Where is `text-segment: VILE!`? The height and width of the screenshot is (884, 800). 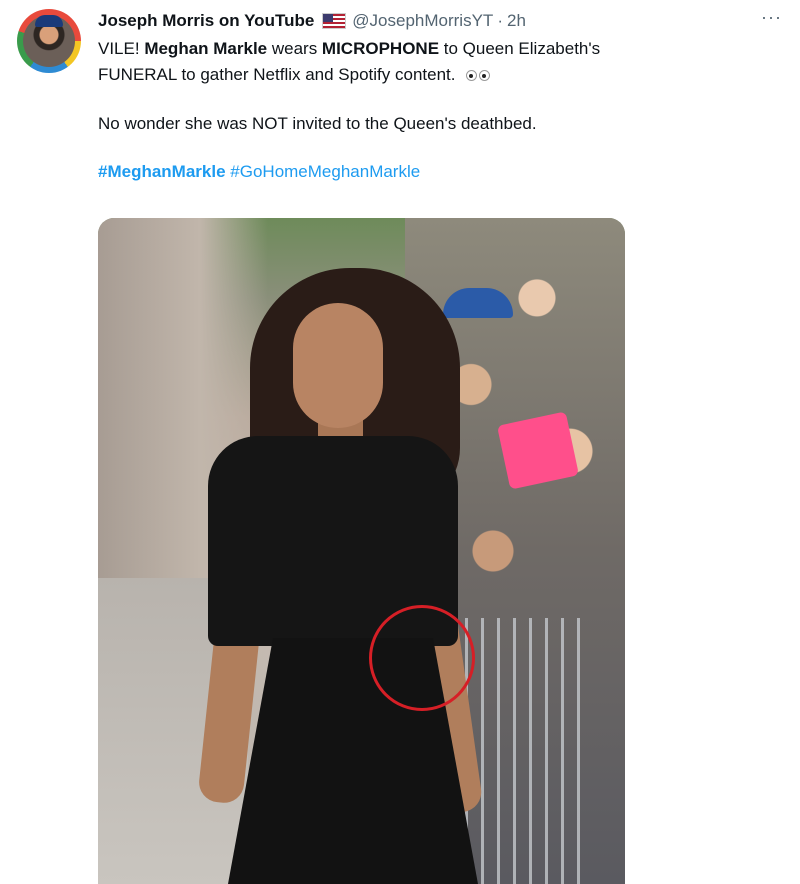
text-segment: VILE! is located at coordinates (121, 48).